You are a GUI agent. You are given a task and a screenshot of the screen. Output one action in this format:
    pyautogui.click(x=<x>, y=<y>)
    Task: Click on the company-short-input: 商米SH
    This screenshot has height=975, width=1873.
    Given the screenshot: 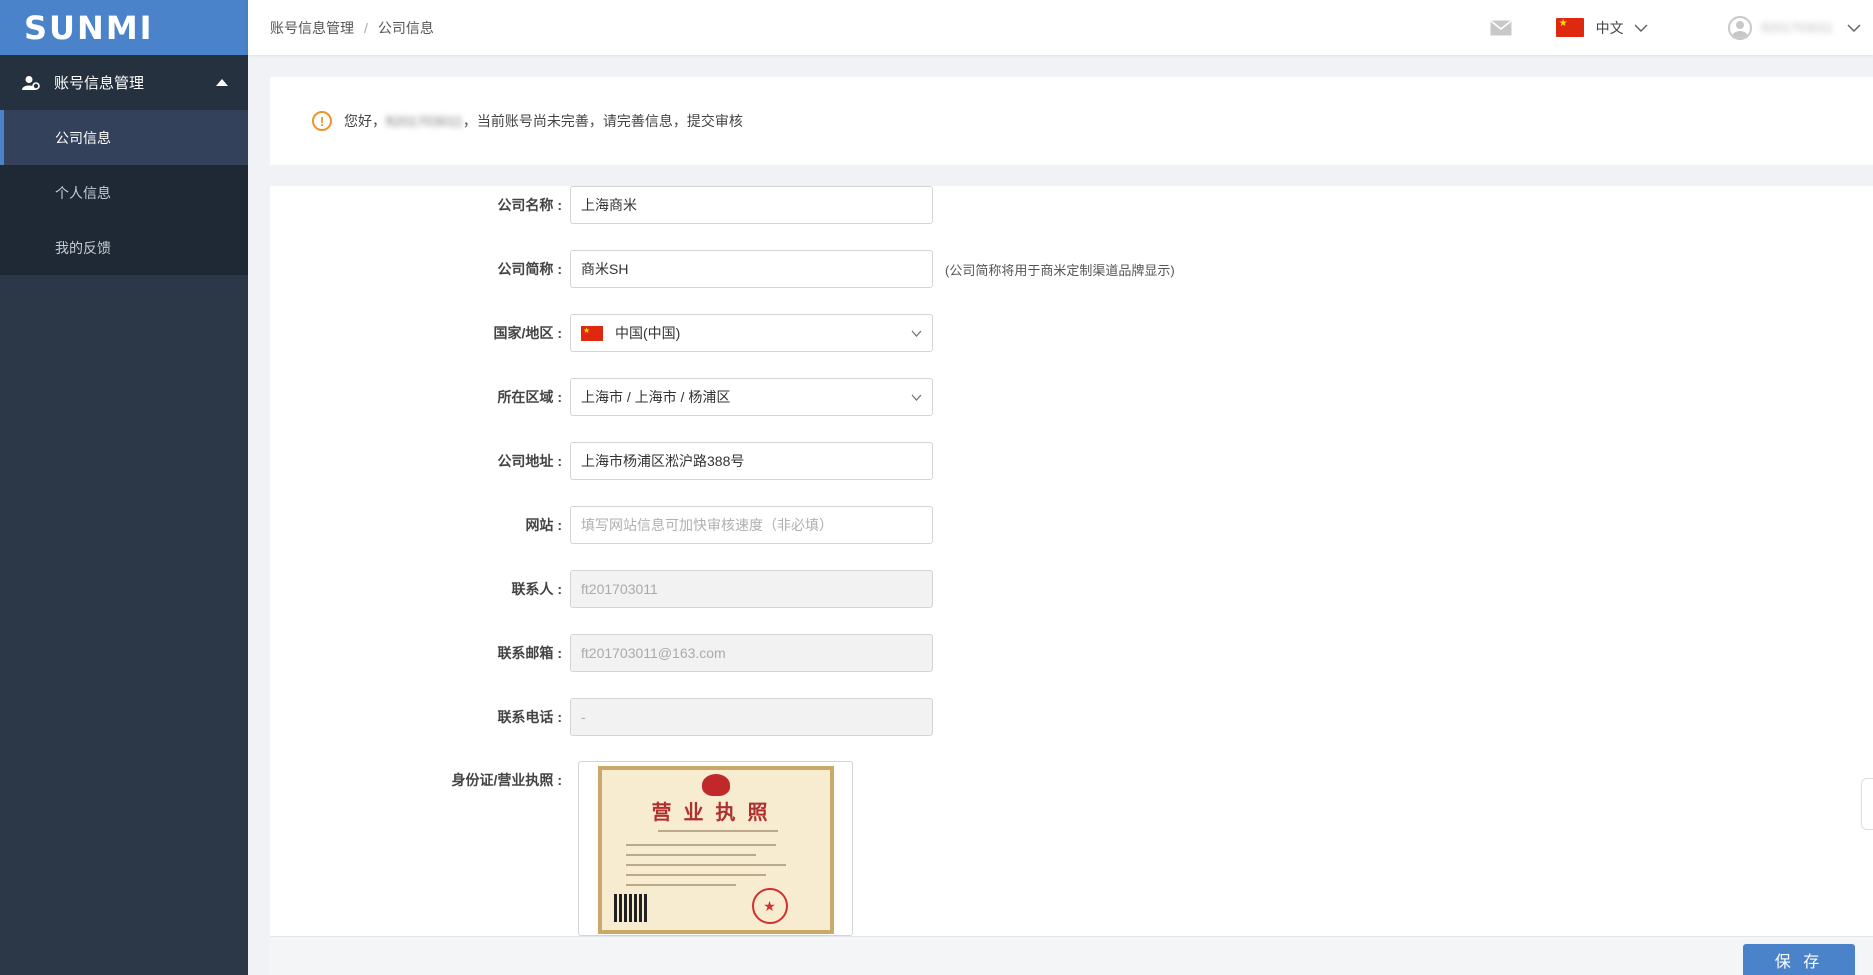 What is the action you would take?
    pyautogui.click(x=751, y=269)
    